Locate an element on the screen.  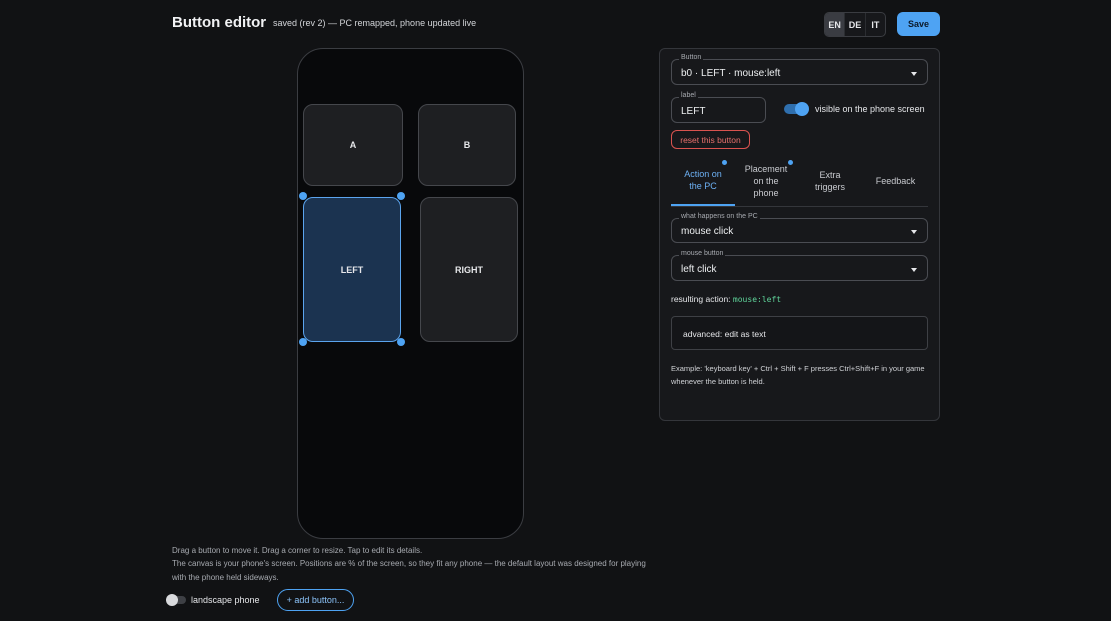
tab-label: Action on the PC is located at coordinates (703, 180).